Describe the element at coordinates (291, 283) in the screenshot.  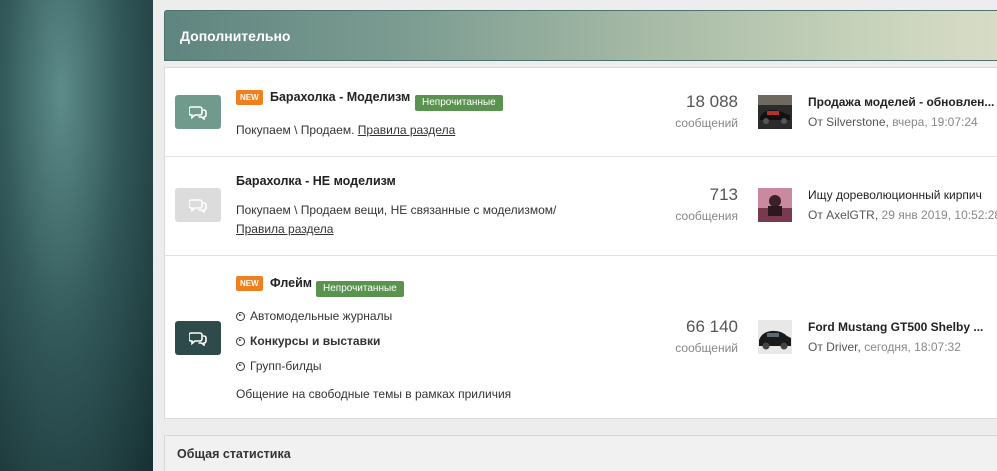
I see `forum-title: Флейм` at that location.